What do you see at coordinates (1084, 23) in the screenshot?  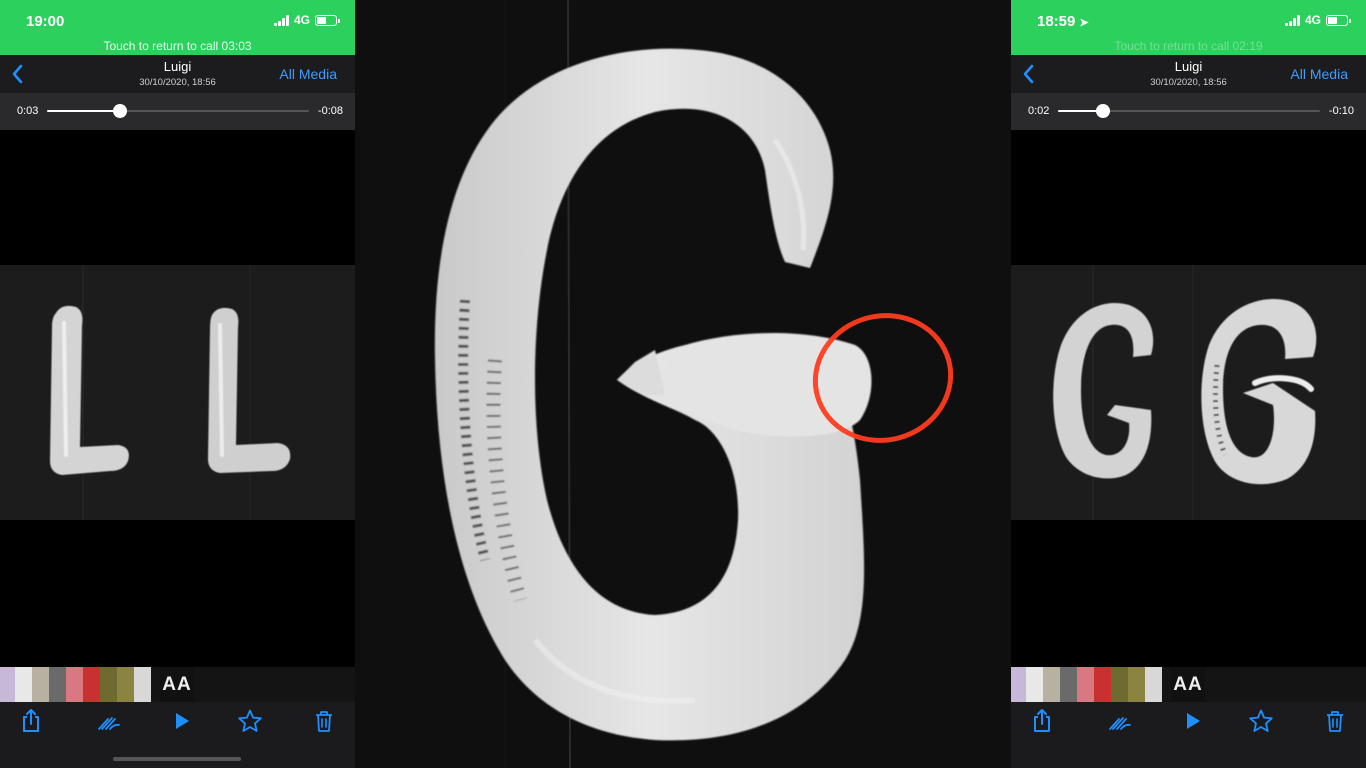 I see `location-arrow-icon: ➤` at bounding box center [1084, 23].